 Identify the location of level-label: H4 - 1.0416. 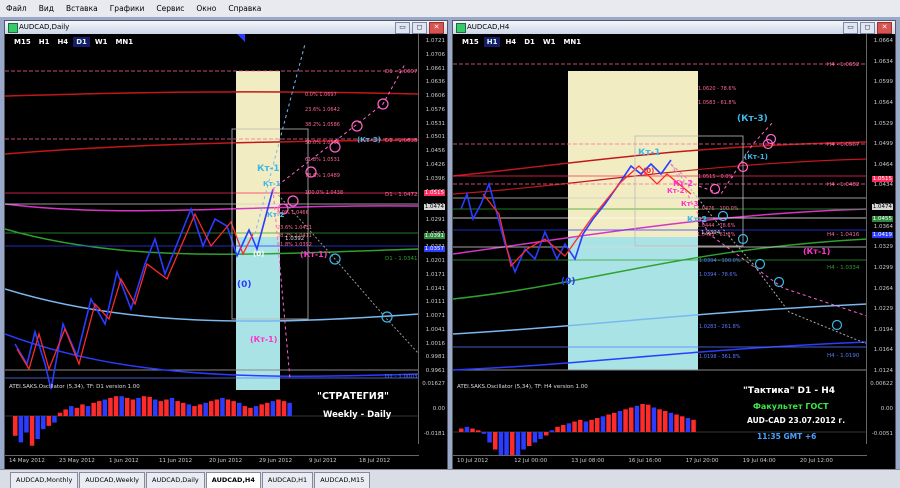
(843, 235).